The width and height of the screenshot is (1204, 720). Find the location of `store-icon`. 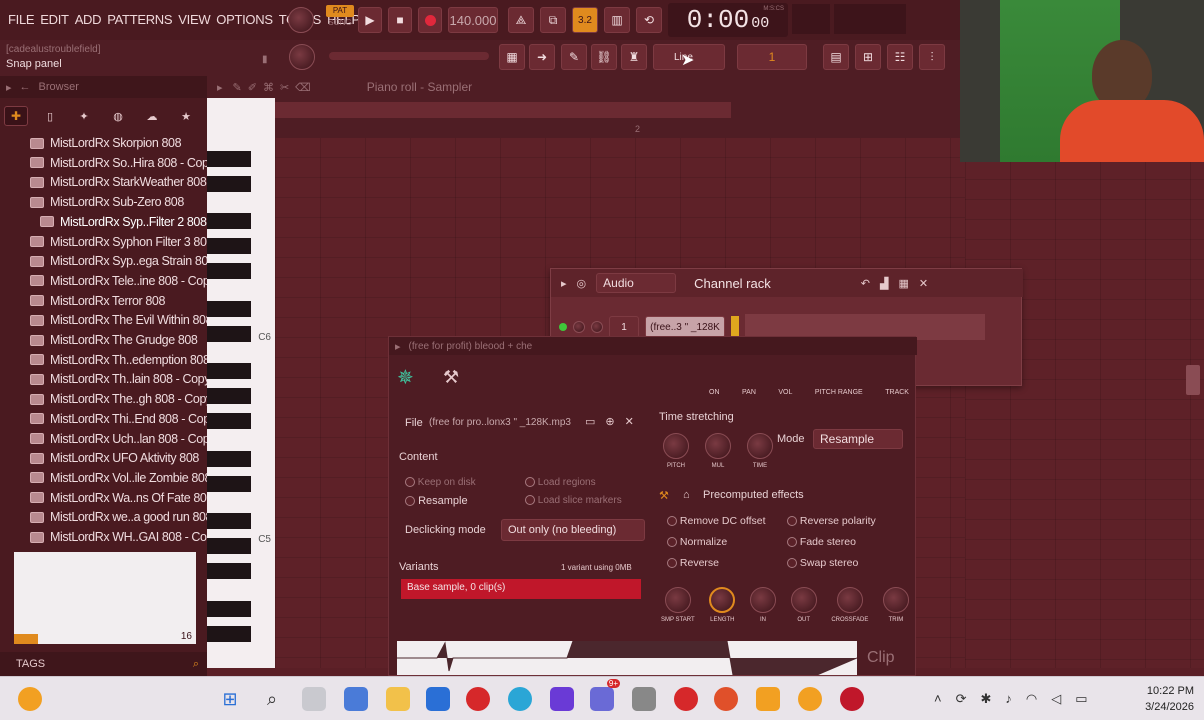

store-icon is located at coordinates (438, 699).